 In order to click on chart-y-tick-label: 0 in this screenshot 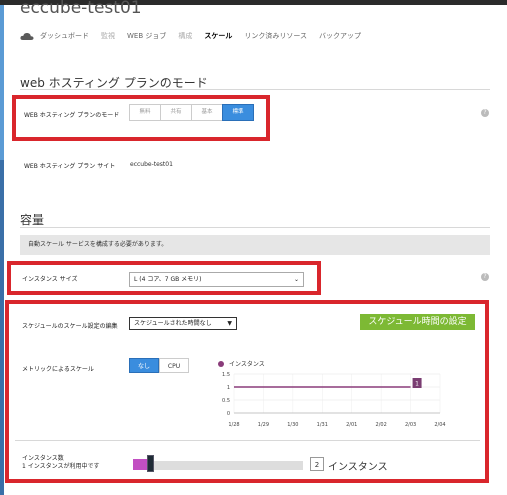, I will do `click(228, 414)`.